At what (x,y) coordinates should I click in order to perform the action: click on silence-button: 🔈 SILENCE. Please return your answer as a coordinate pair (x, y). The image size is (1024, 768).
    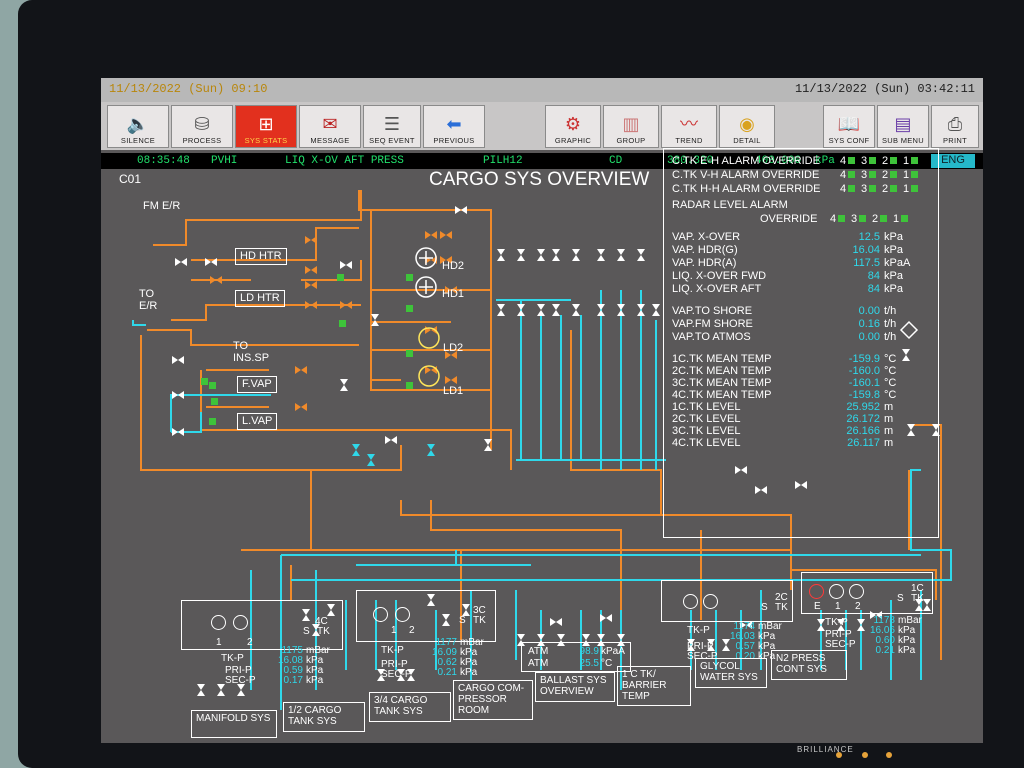
    Looking at the image, I should click on (138, 126).